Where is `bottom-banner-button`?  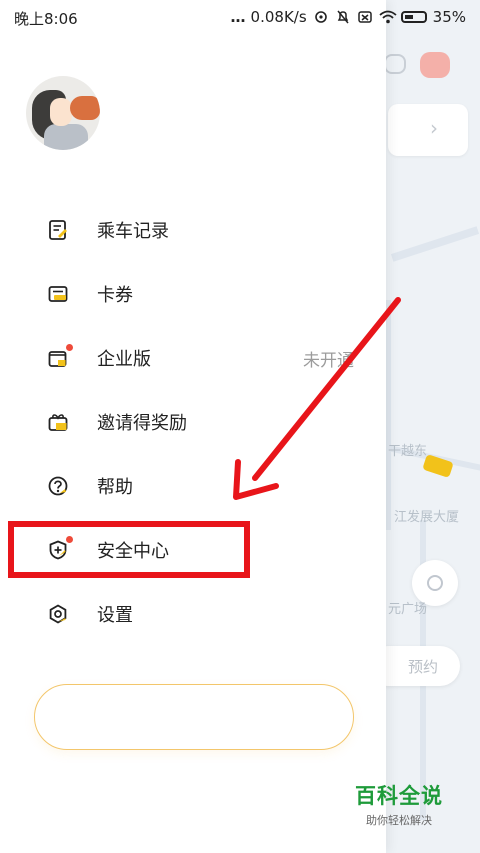
bottom-banner-button is located at coordinates (194, 717).